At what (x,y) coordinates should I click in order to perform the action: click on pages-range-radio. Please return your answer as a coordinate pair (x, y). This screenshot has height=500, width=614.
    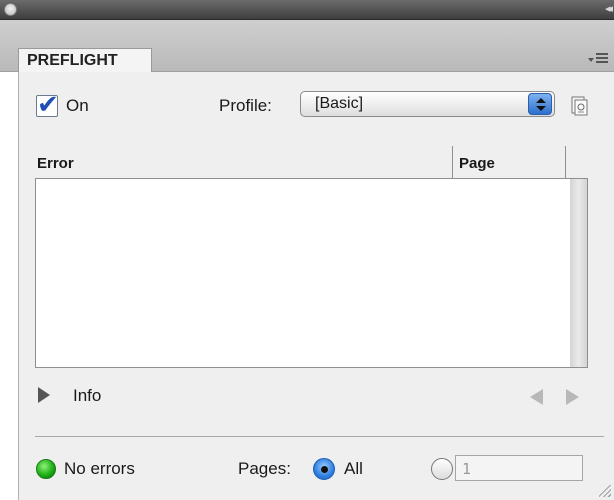
    Looking at the image, I should click on (442, 469).